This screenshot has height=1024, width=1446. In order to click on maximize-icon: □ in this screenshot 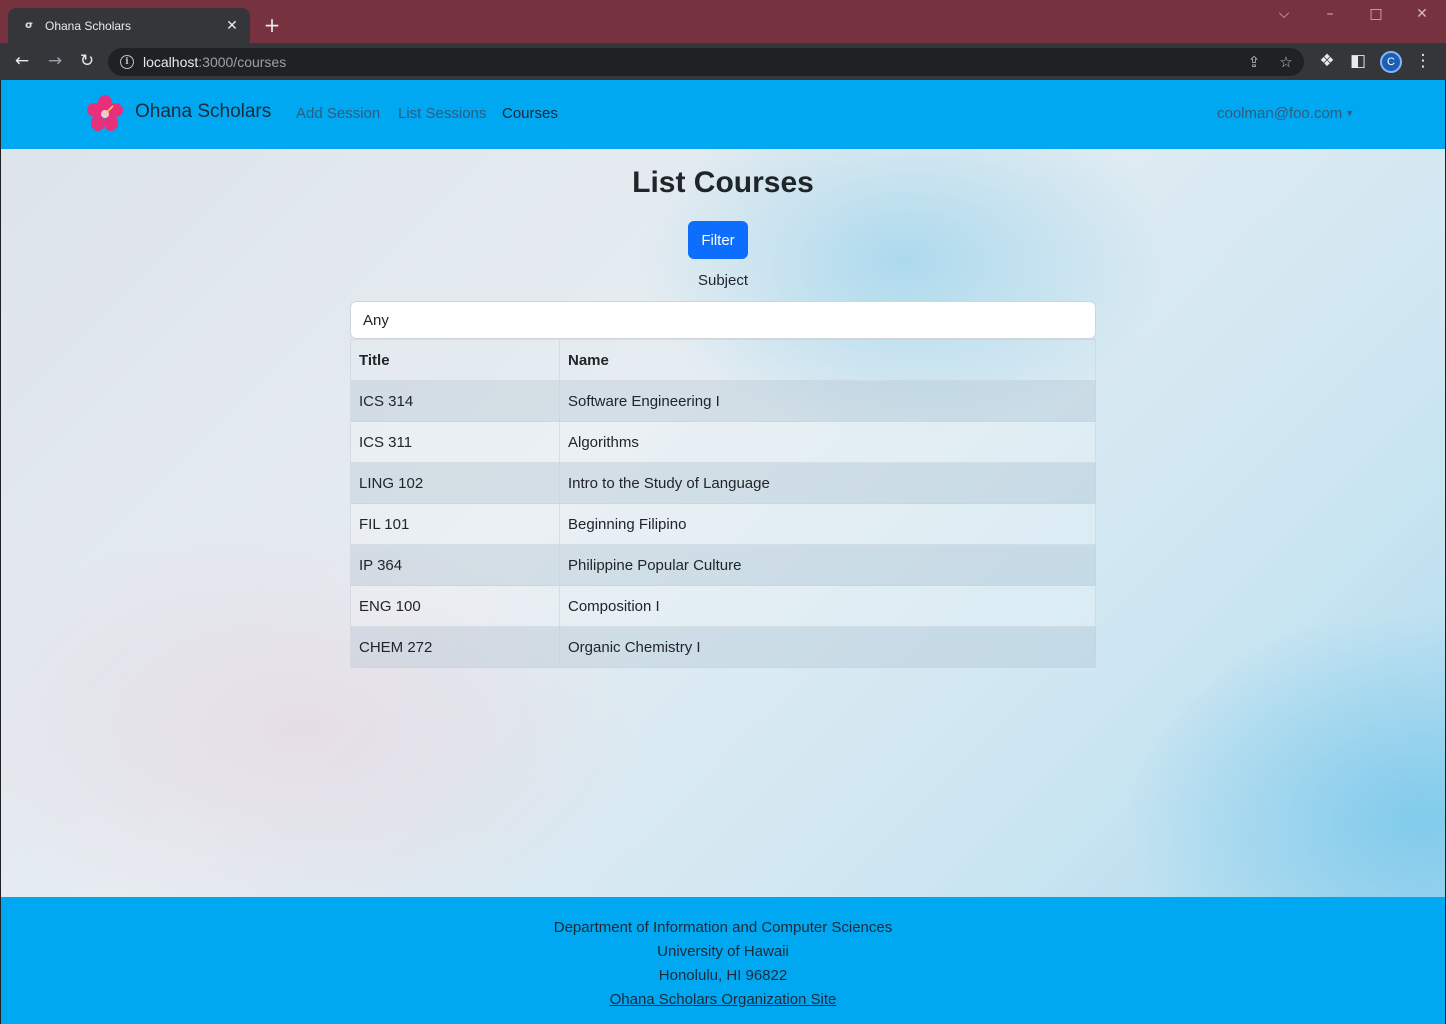, I will do `click(1376, 14)`.